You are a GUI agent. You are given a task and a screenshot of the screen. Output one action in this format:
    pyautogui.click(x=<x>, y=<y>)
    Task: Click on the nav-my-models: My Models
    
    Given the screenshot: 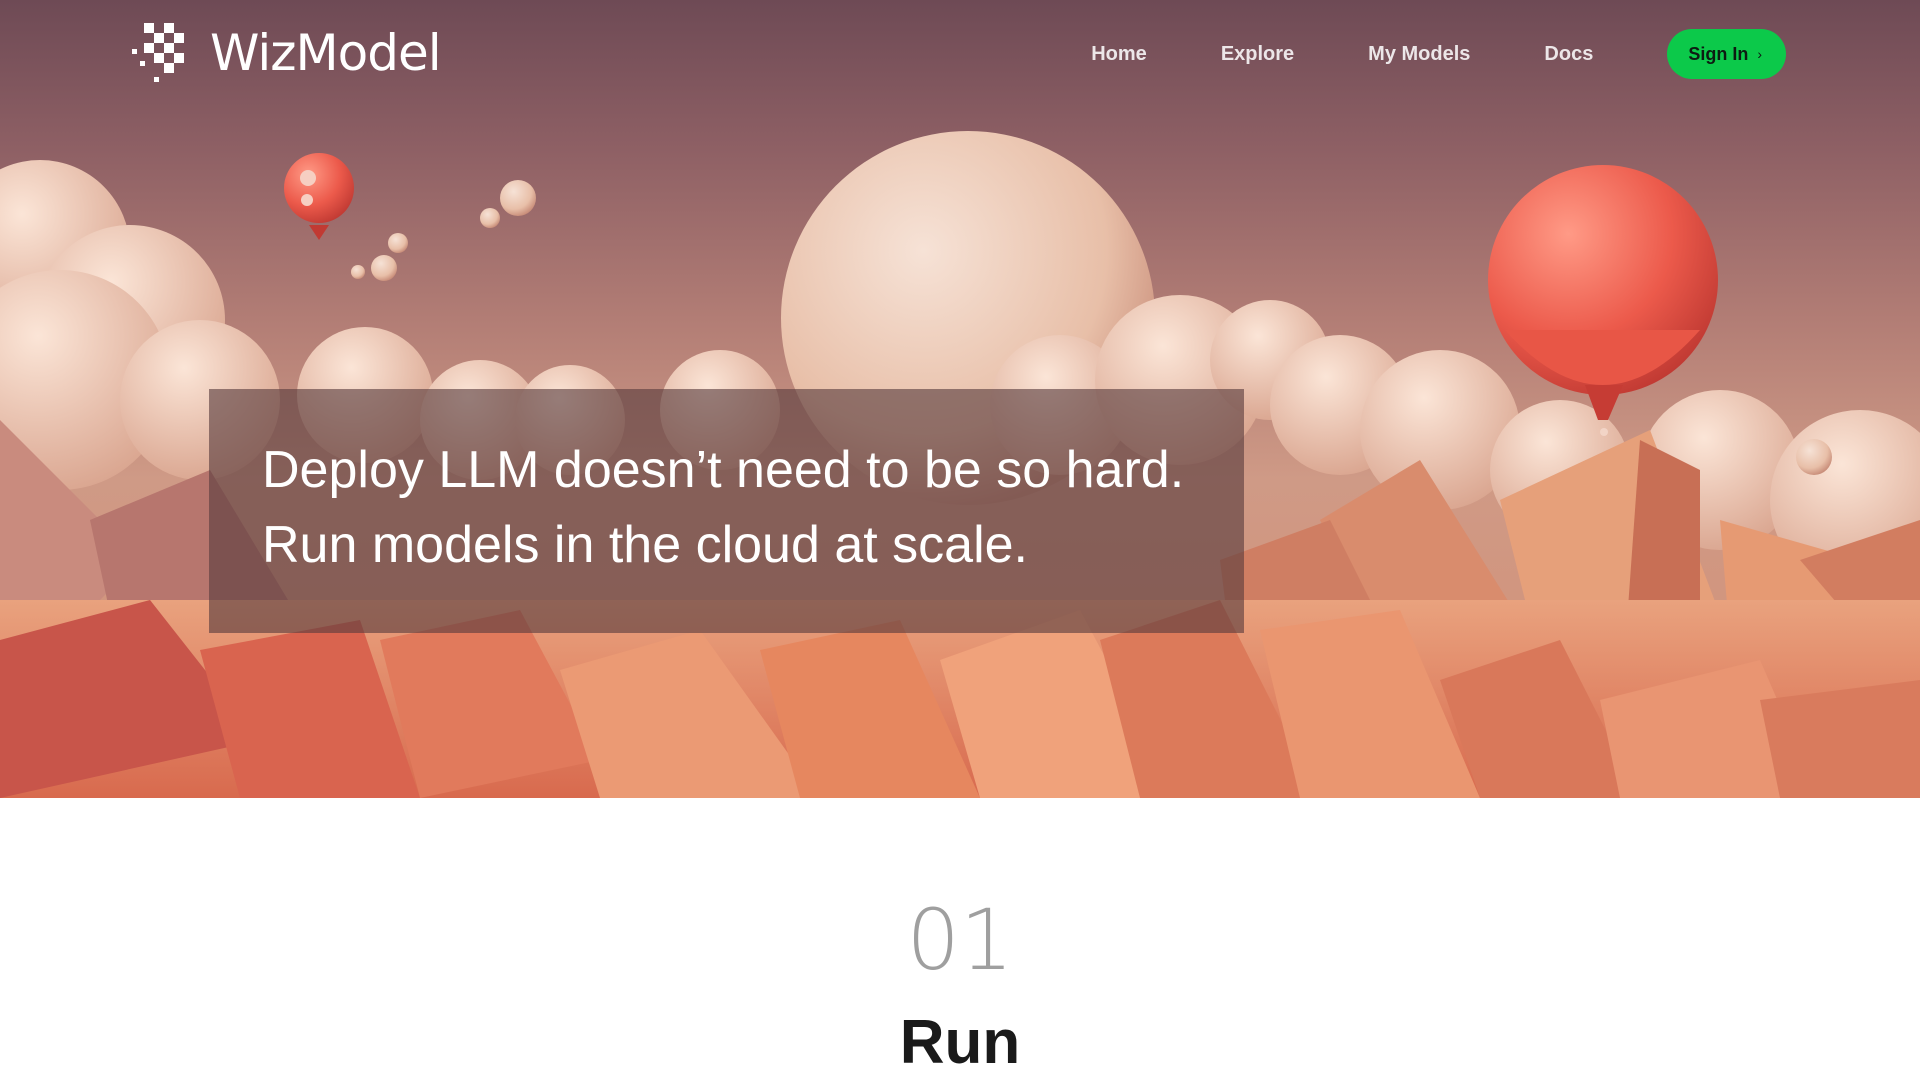 What is the action you would take?
    pyautogui.click(x=1419, y=54)
    